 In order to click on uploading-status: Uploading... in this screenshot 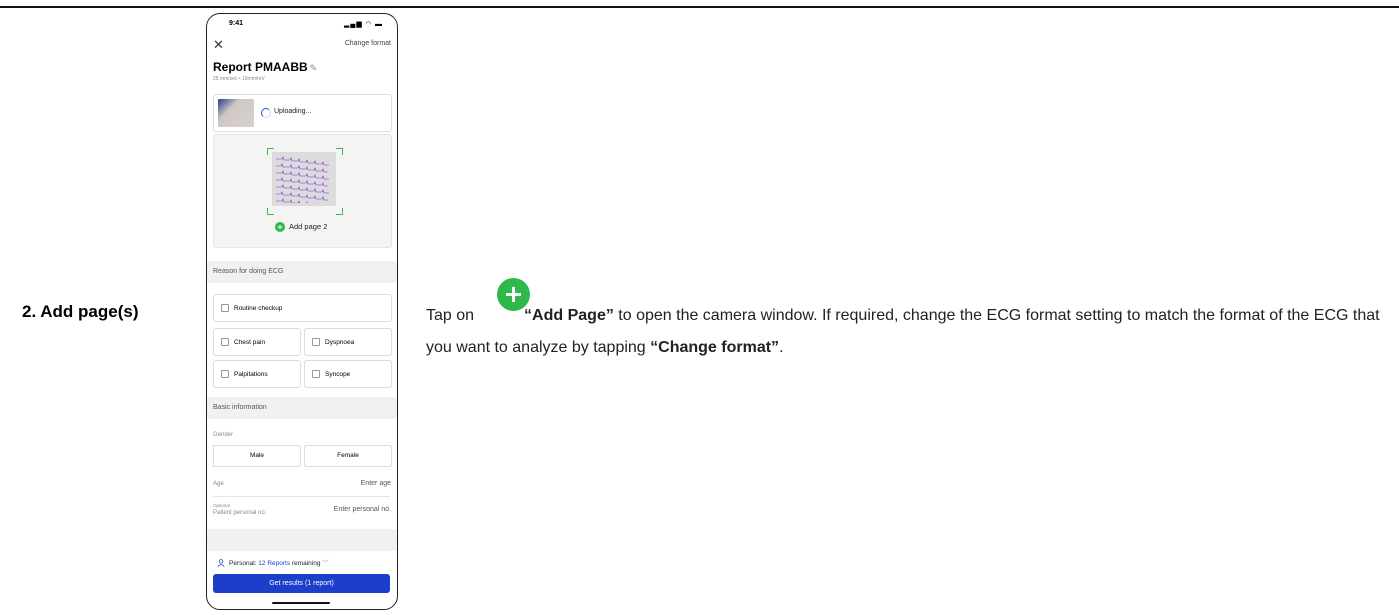, I will do `click(293, 111)`.